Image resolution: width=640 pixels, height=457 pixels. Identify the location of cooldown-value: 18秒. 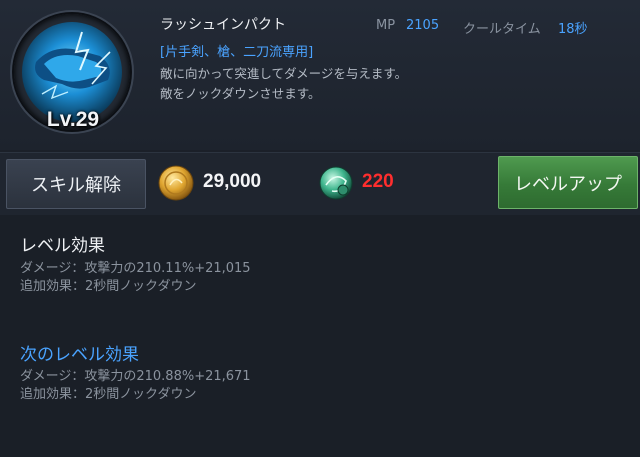
(573, 29).